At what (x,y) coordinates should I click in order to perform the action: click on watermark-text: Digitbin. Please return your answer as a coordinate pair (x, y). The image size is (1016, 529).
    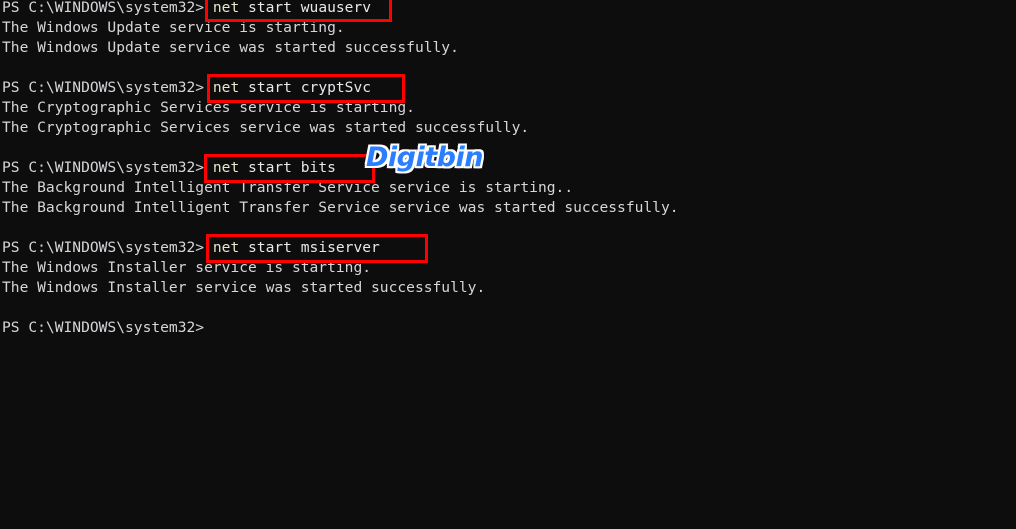
    Looking at the image, I should click on (424, 157).